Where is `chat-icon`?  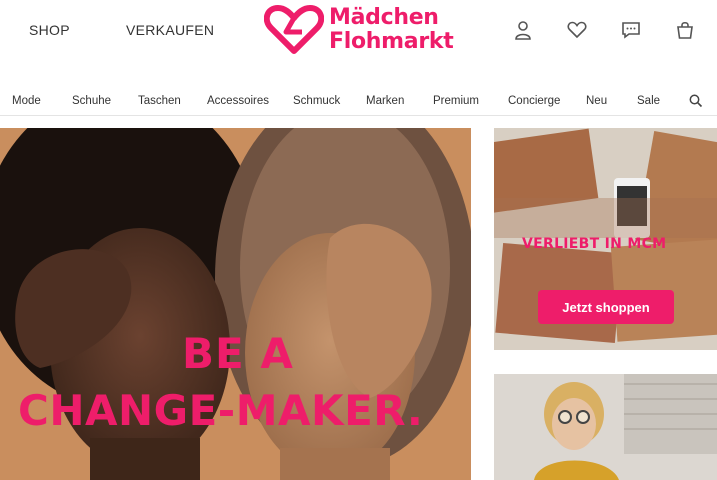
chat-icon is located at coordinates (631, 30).